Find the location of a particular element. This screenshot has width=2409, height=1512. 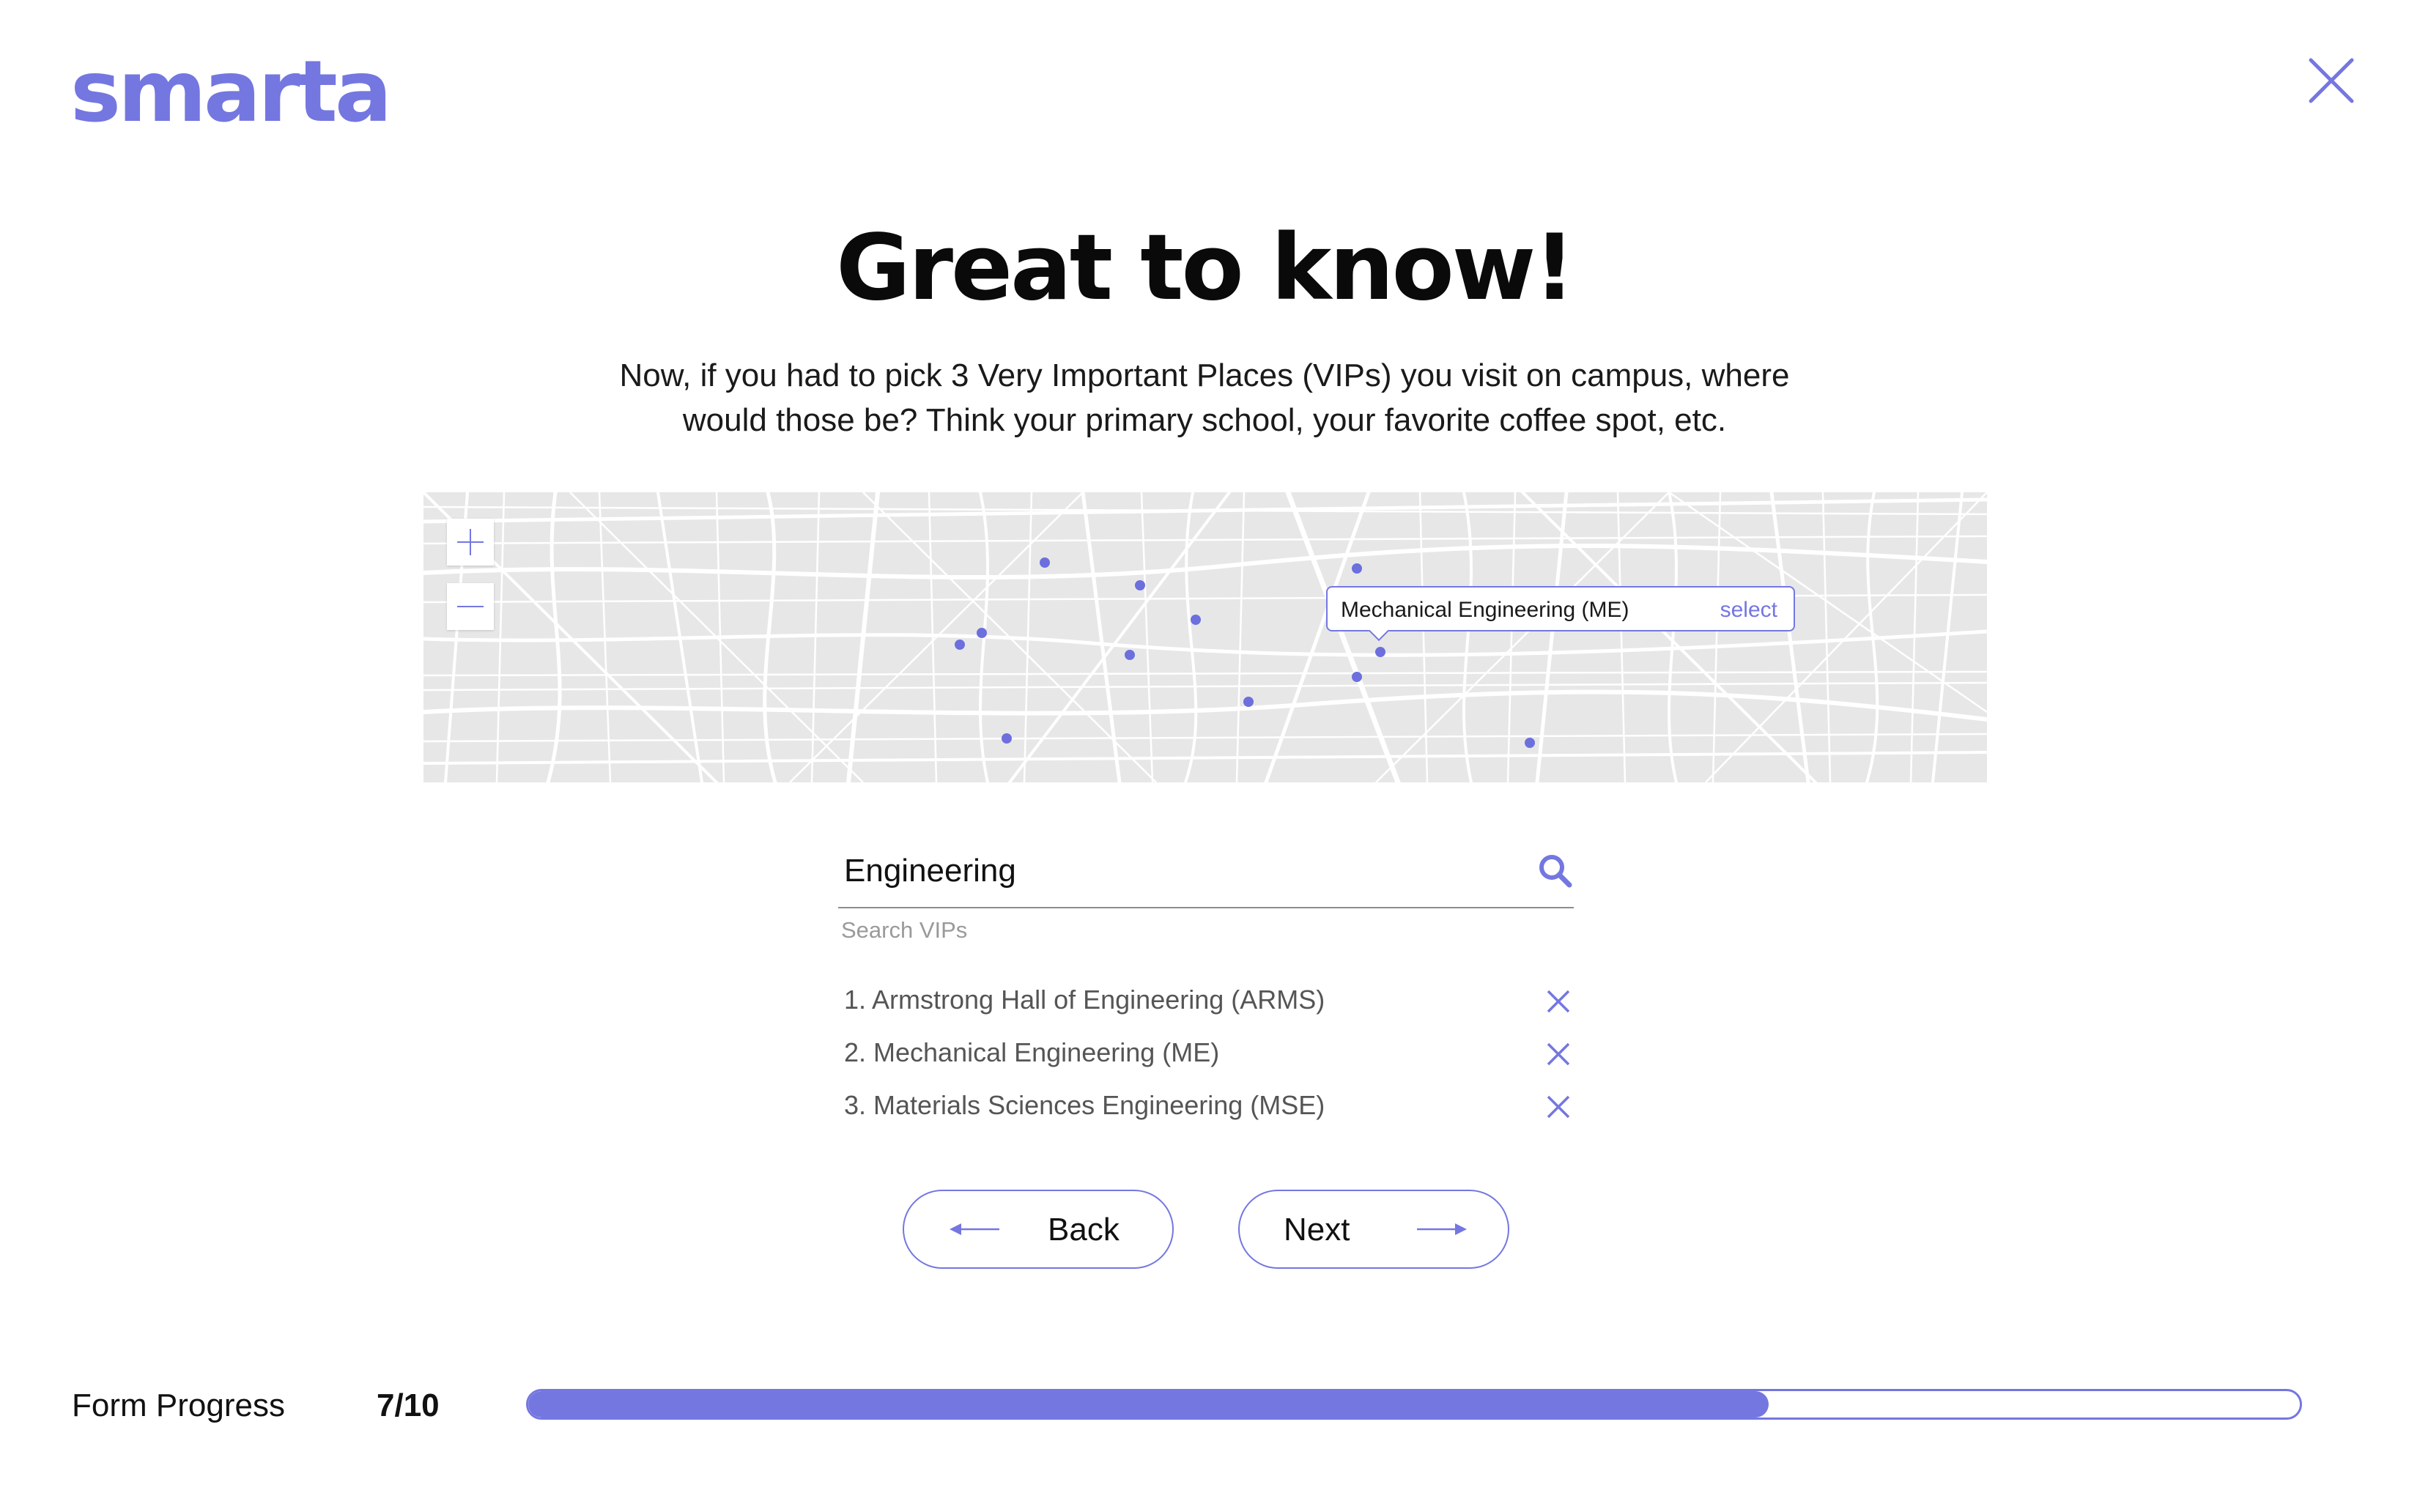

search-caption: Search VIPs is located at coordinates (904, 930).